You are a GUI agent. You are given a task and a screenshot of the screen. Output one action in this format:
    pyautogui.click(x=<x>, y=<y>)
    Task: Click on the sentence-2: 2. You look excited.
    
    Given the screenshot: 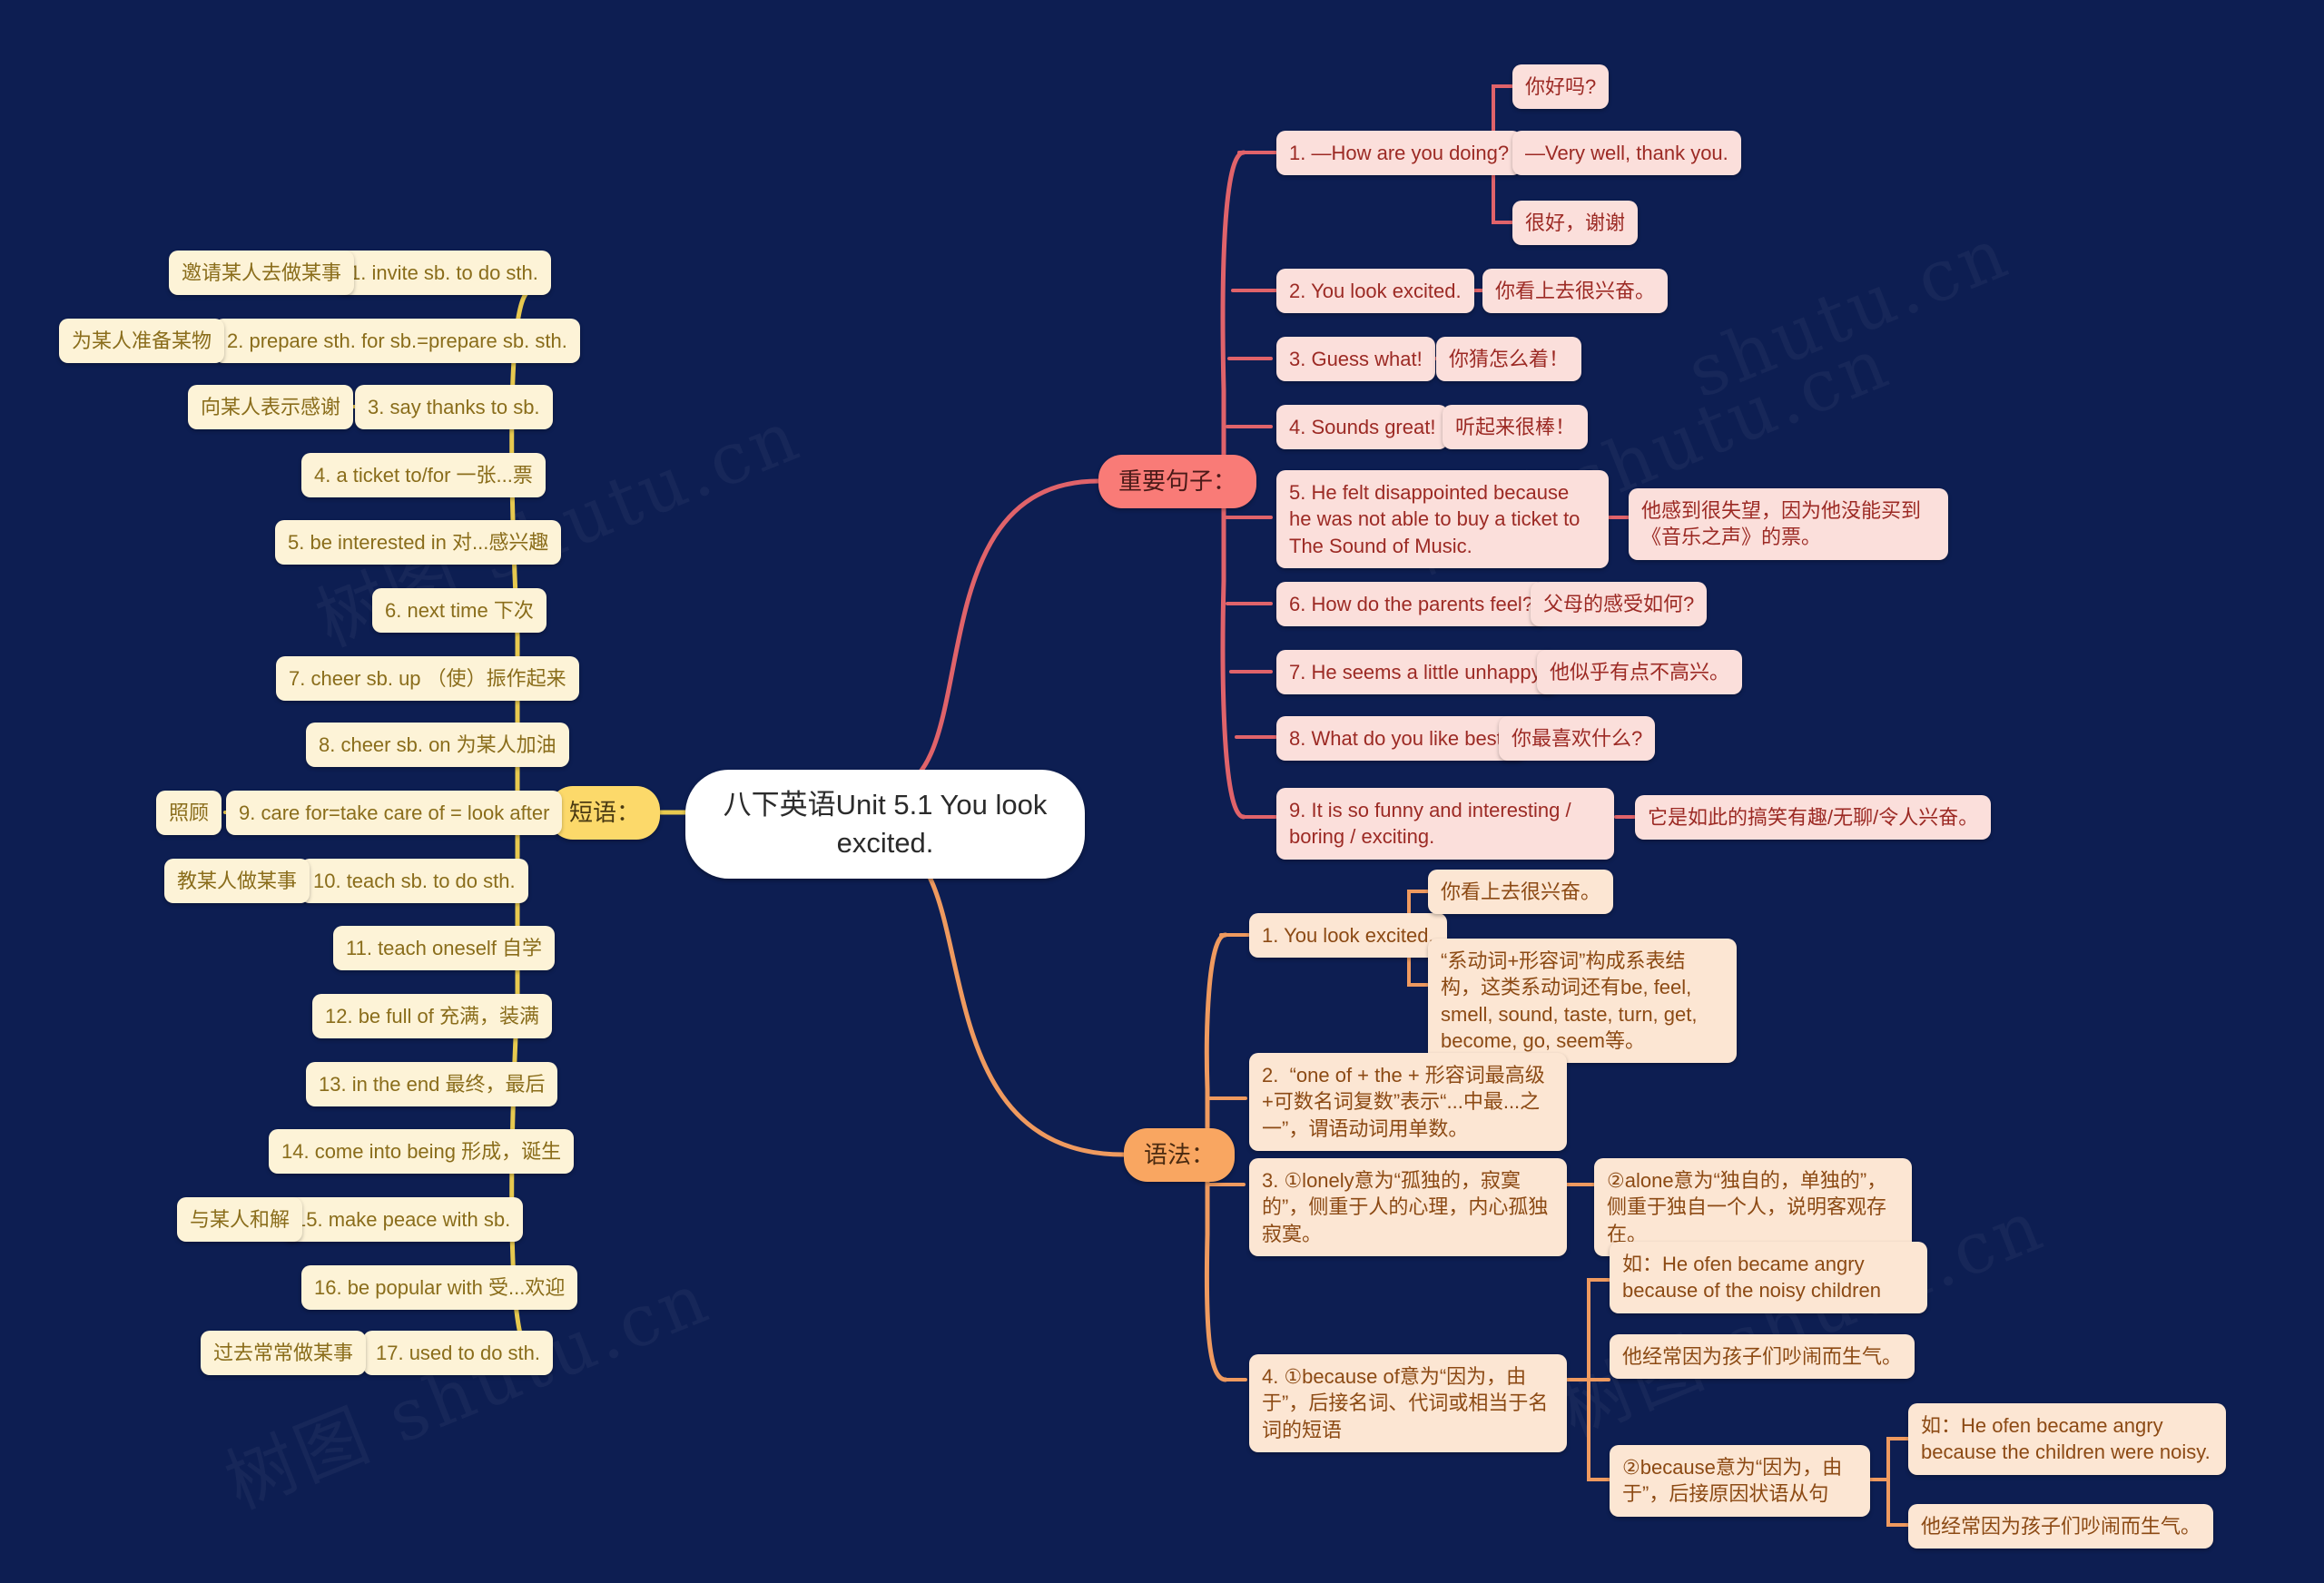 What is the action you would take?
    pyautogui.click(x=1375, y=291)
    